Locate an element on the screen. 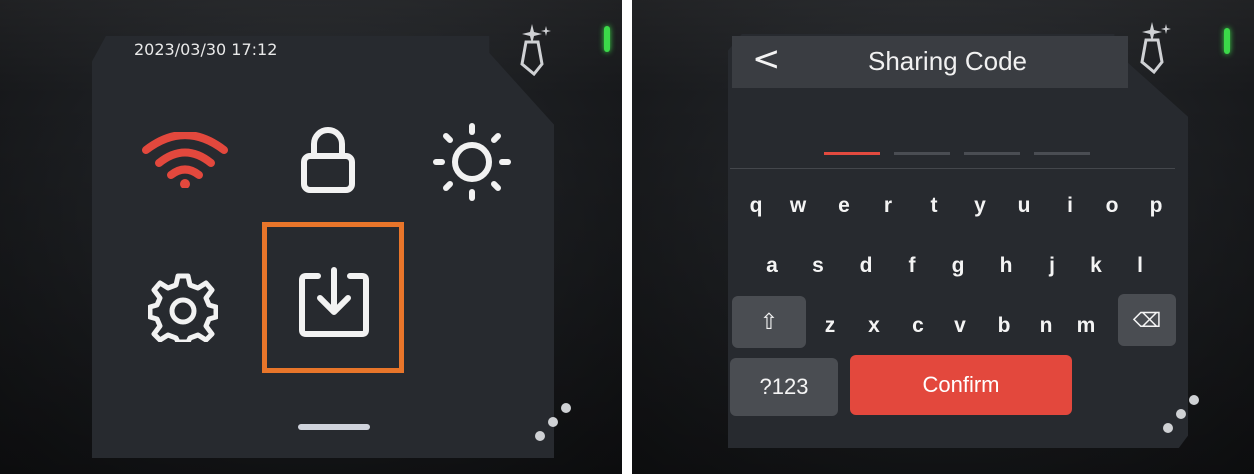 The width and height of the screenshot is (1254, 474). backspace-key: ⌫ is located at coordinates (1147, 320).